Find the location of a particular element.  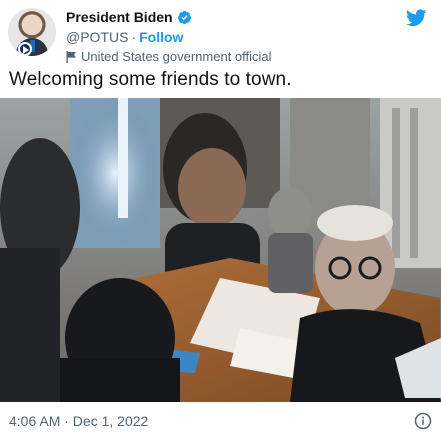

author-handle: @POTUS is located at coordinates (97, 37).